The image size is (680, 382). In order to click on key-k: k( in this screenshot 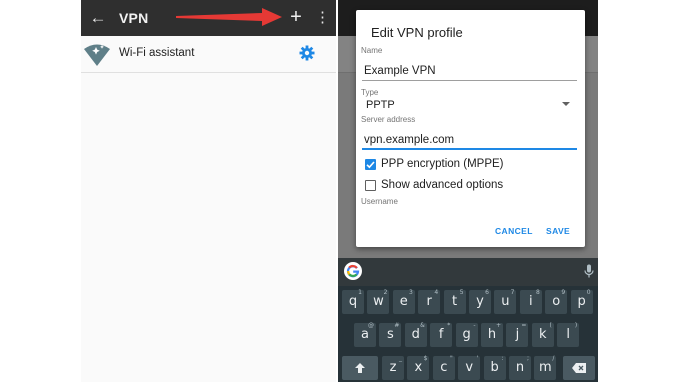, I will do `click(542, 334)`.